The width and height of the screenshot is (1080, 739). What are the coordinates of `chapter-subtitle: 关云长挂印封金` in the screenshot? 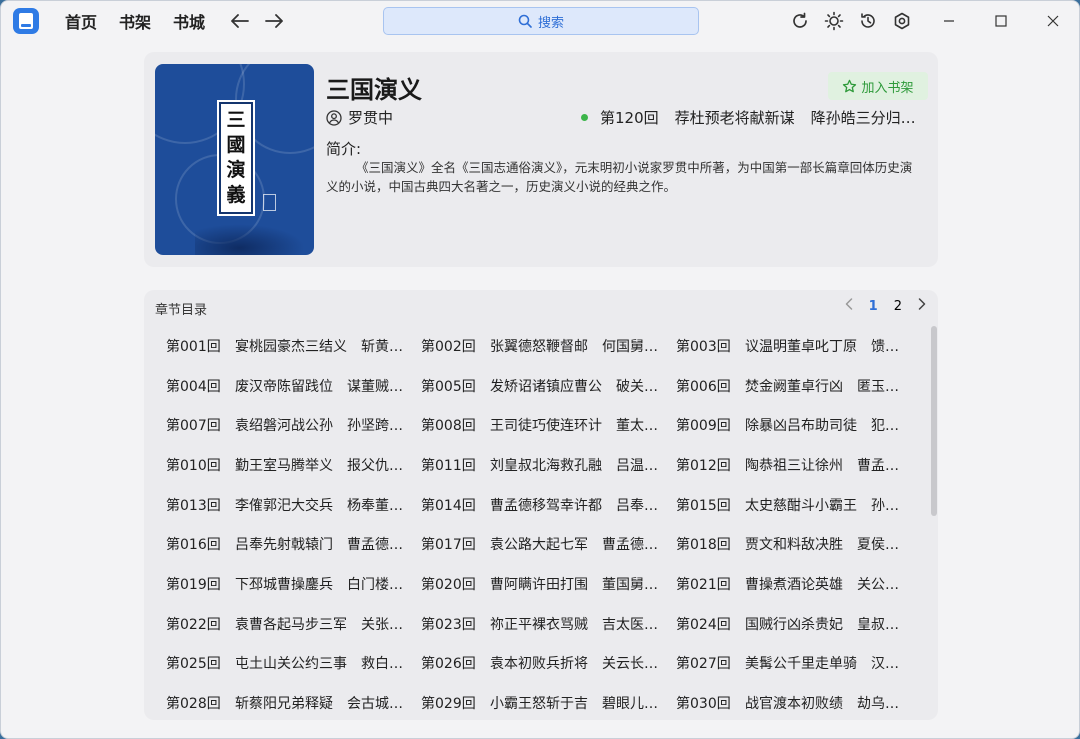 It's located at (632, 664).